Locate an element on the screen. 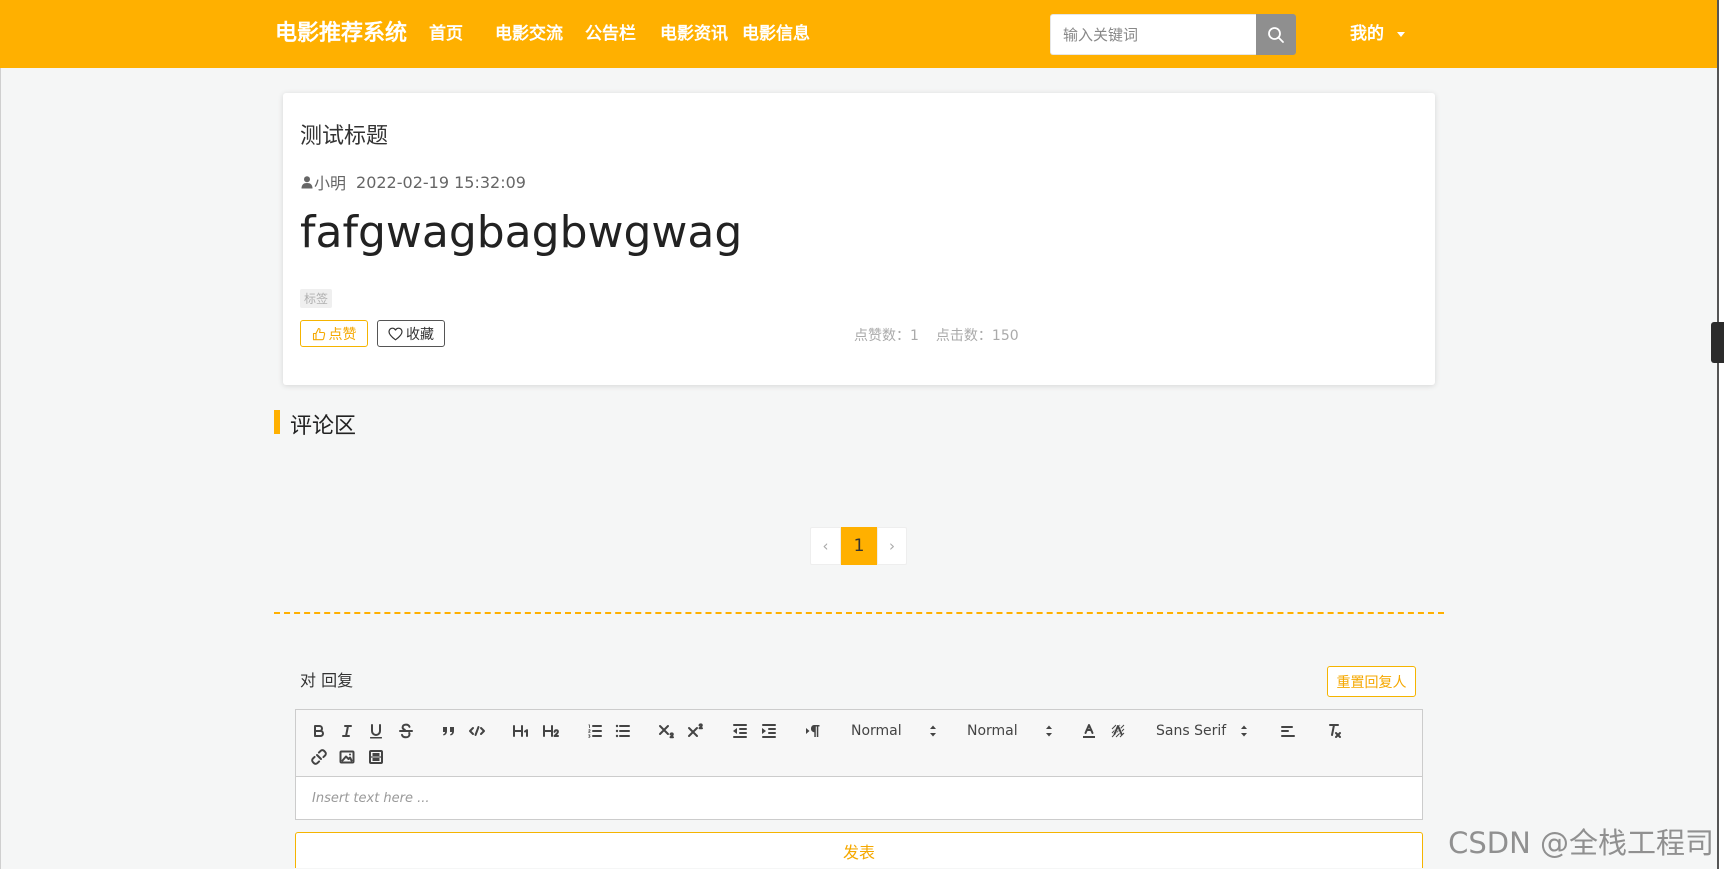  indent-icon is located at coordinates (769, 731).